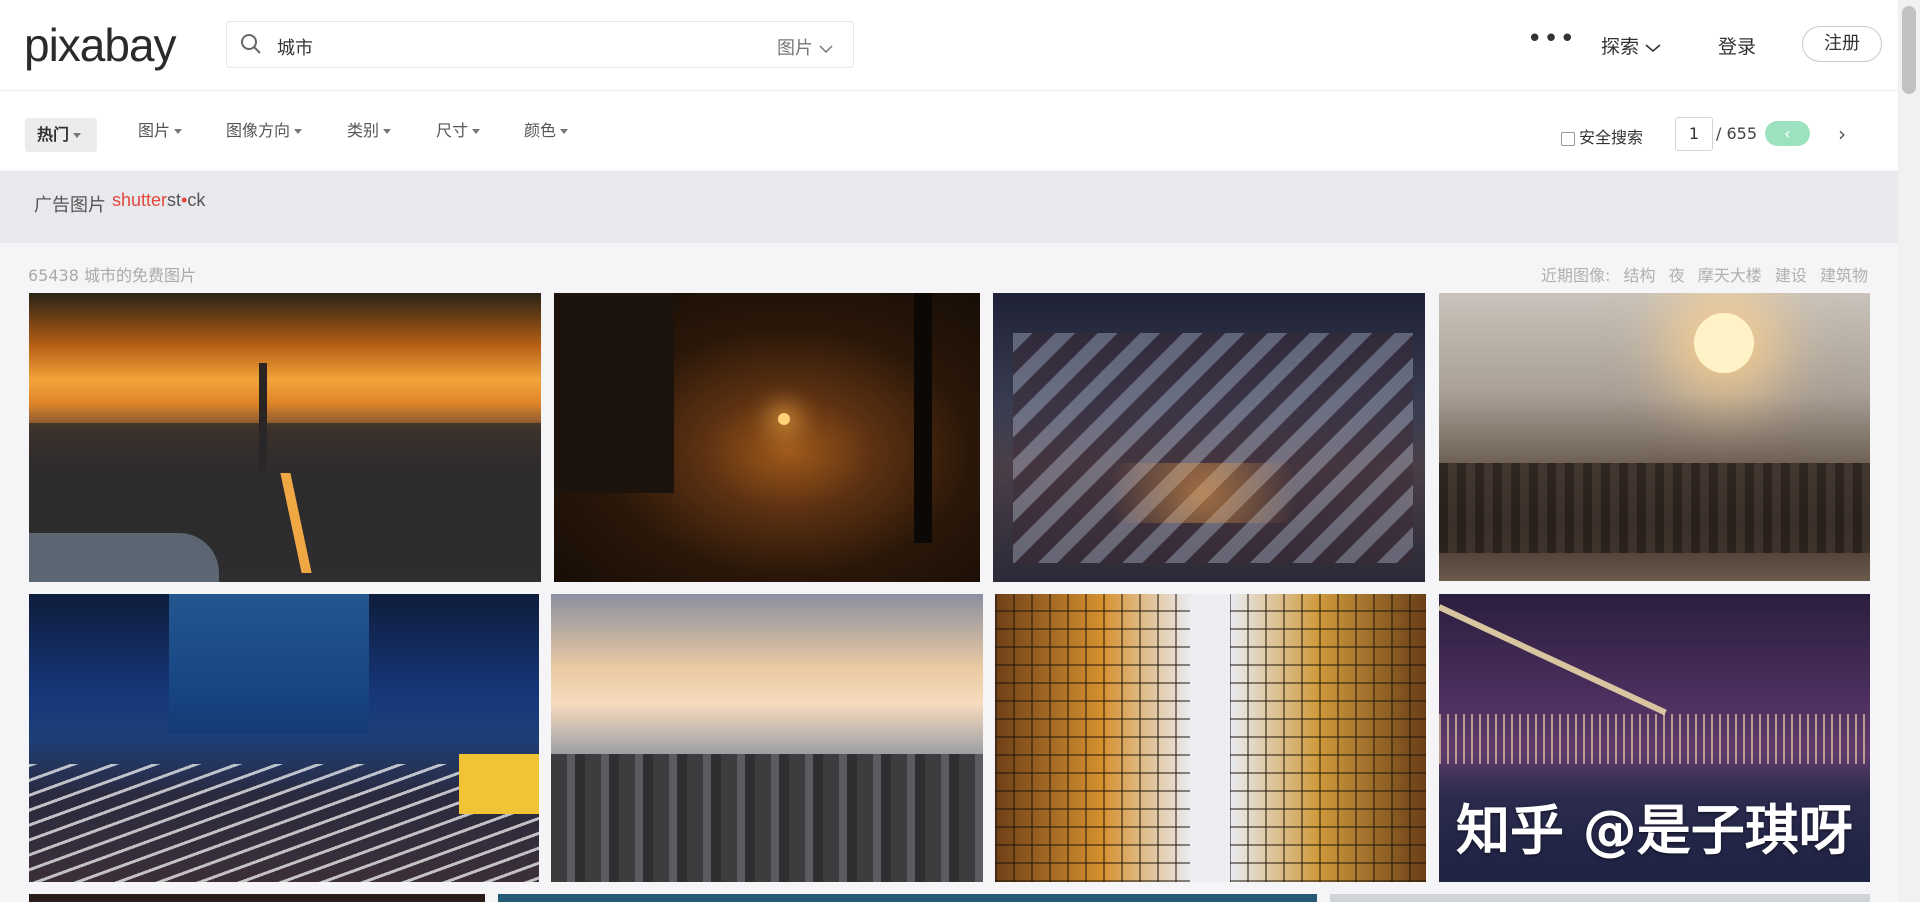  Describe the element at coordinates (70, 205) in the screenshot. I see `sponsored-label: 广告图片` at that location.